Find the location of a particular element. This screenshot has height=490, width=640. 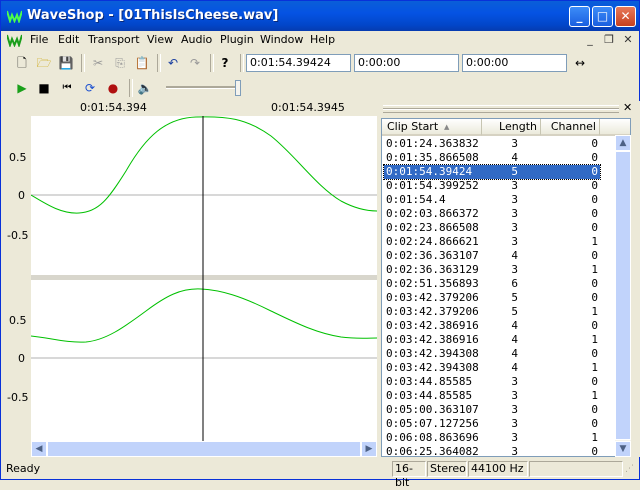

menu-transport: Transport is located at coordinates (114, 39).